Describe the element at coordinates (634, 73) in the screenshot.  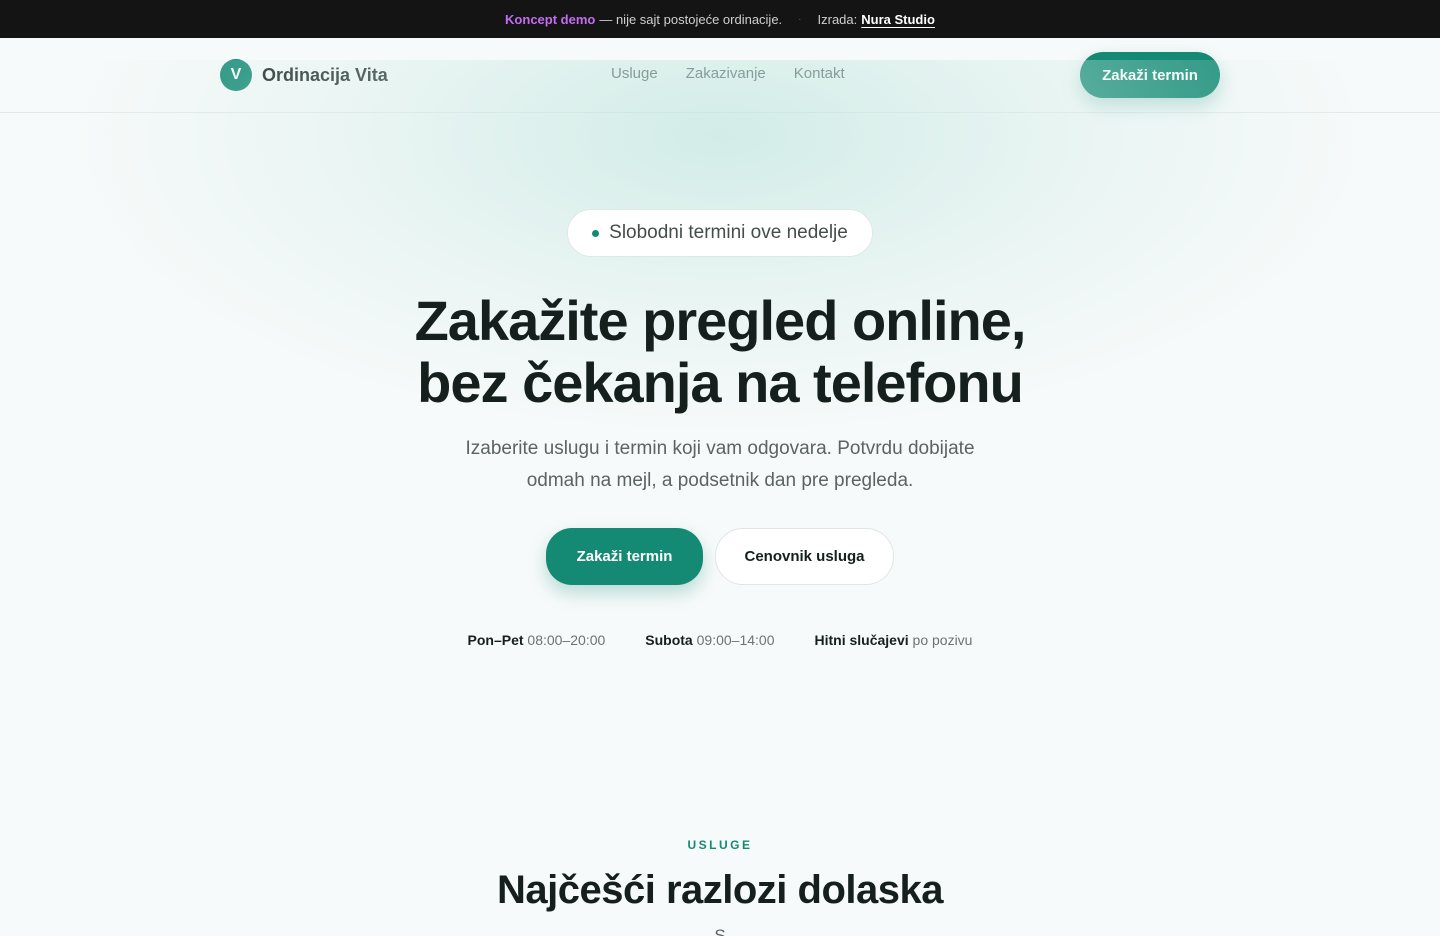
I see `nav-link-usluge: Usluge` at that location.